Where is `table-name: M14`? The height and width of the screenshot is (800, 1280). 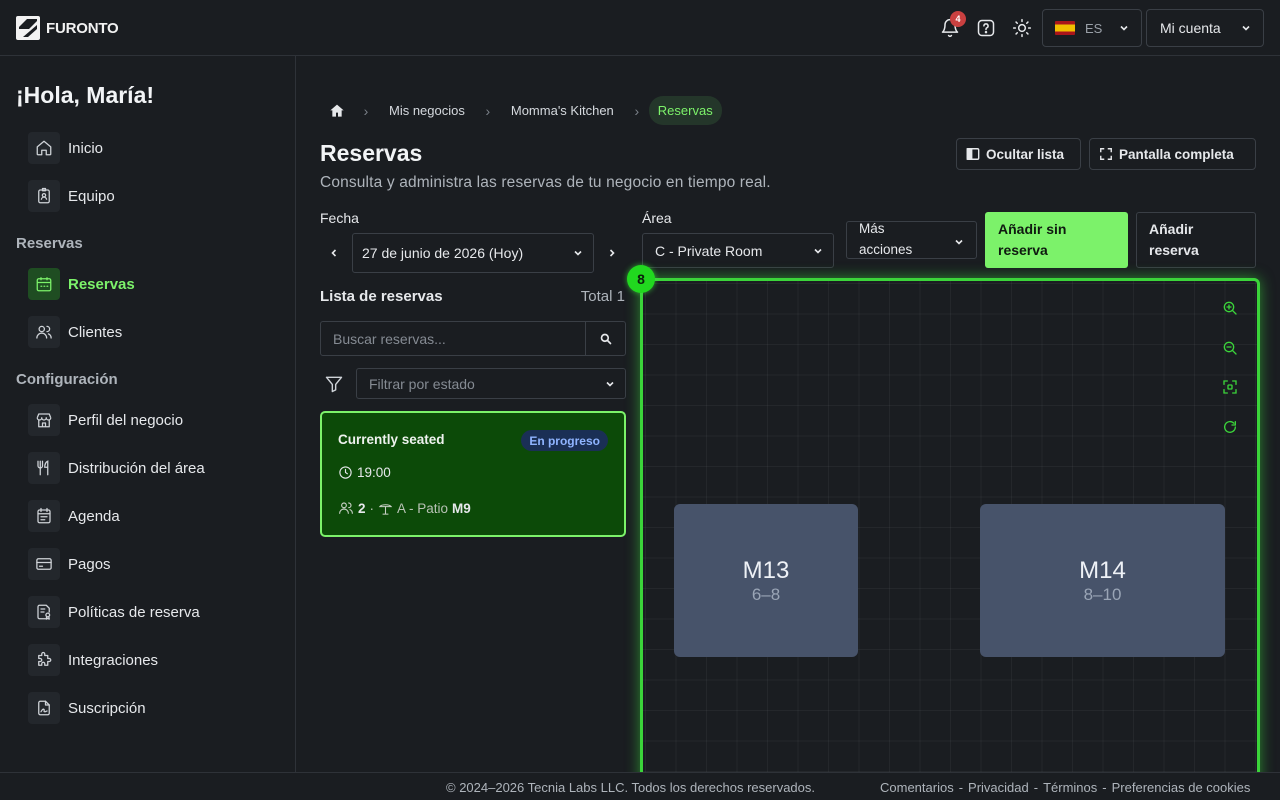
table-name: M14 is located at coordinates (1102, 570).